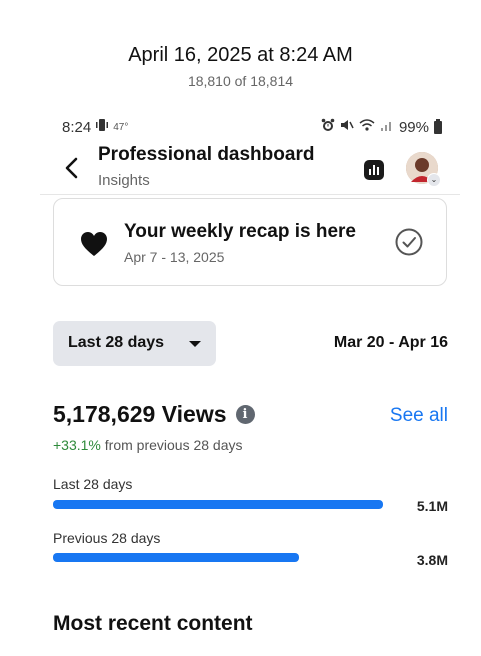 This screenshot has height=656, width=481. Describe the element at coordinates (174, 257) in the screenshot. I see `recap-dates: Apr 7 - 13, 2025` at that location.